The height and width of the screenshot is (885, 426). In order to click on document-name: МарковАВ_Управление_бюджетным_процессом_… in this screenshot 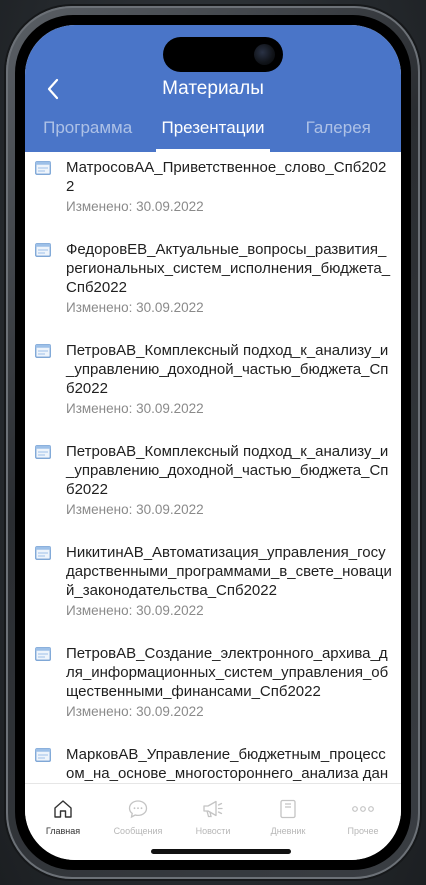, I will do `click(227, 764)`.